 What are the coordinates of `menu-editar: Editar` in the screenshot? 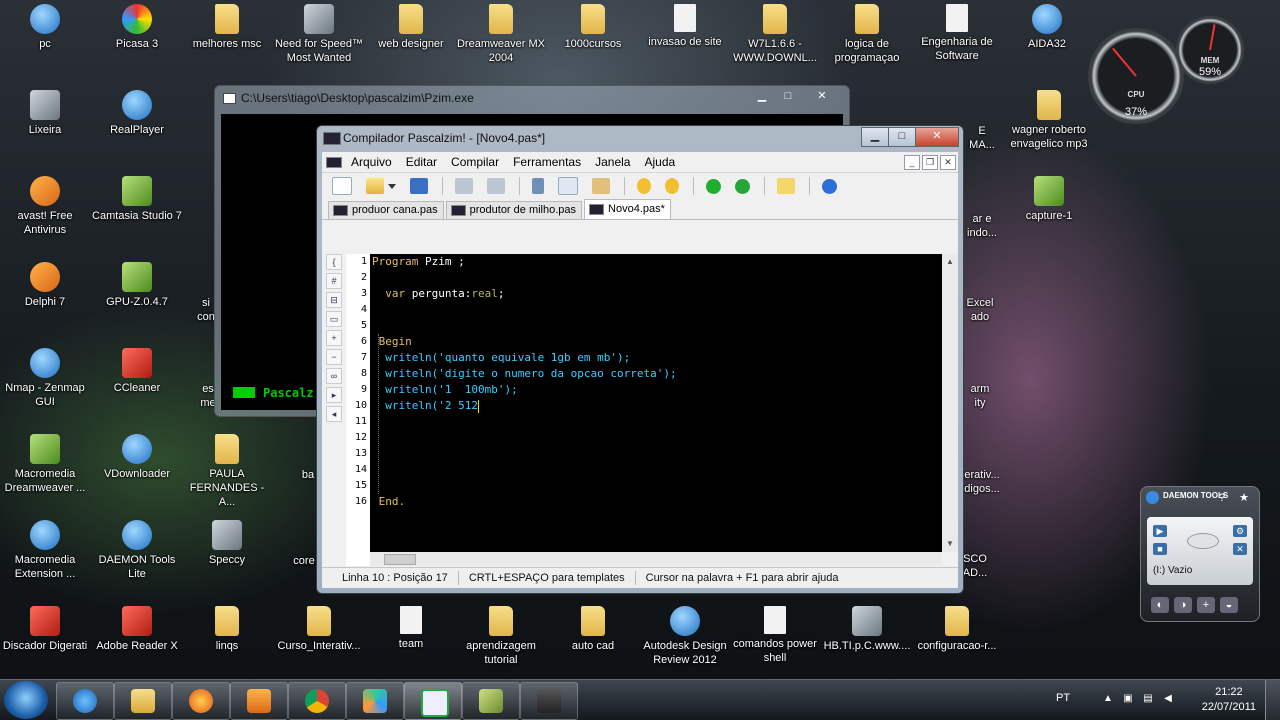 It's located at (421, 162).